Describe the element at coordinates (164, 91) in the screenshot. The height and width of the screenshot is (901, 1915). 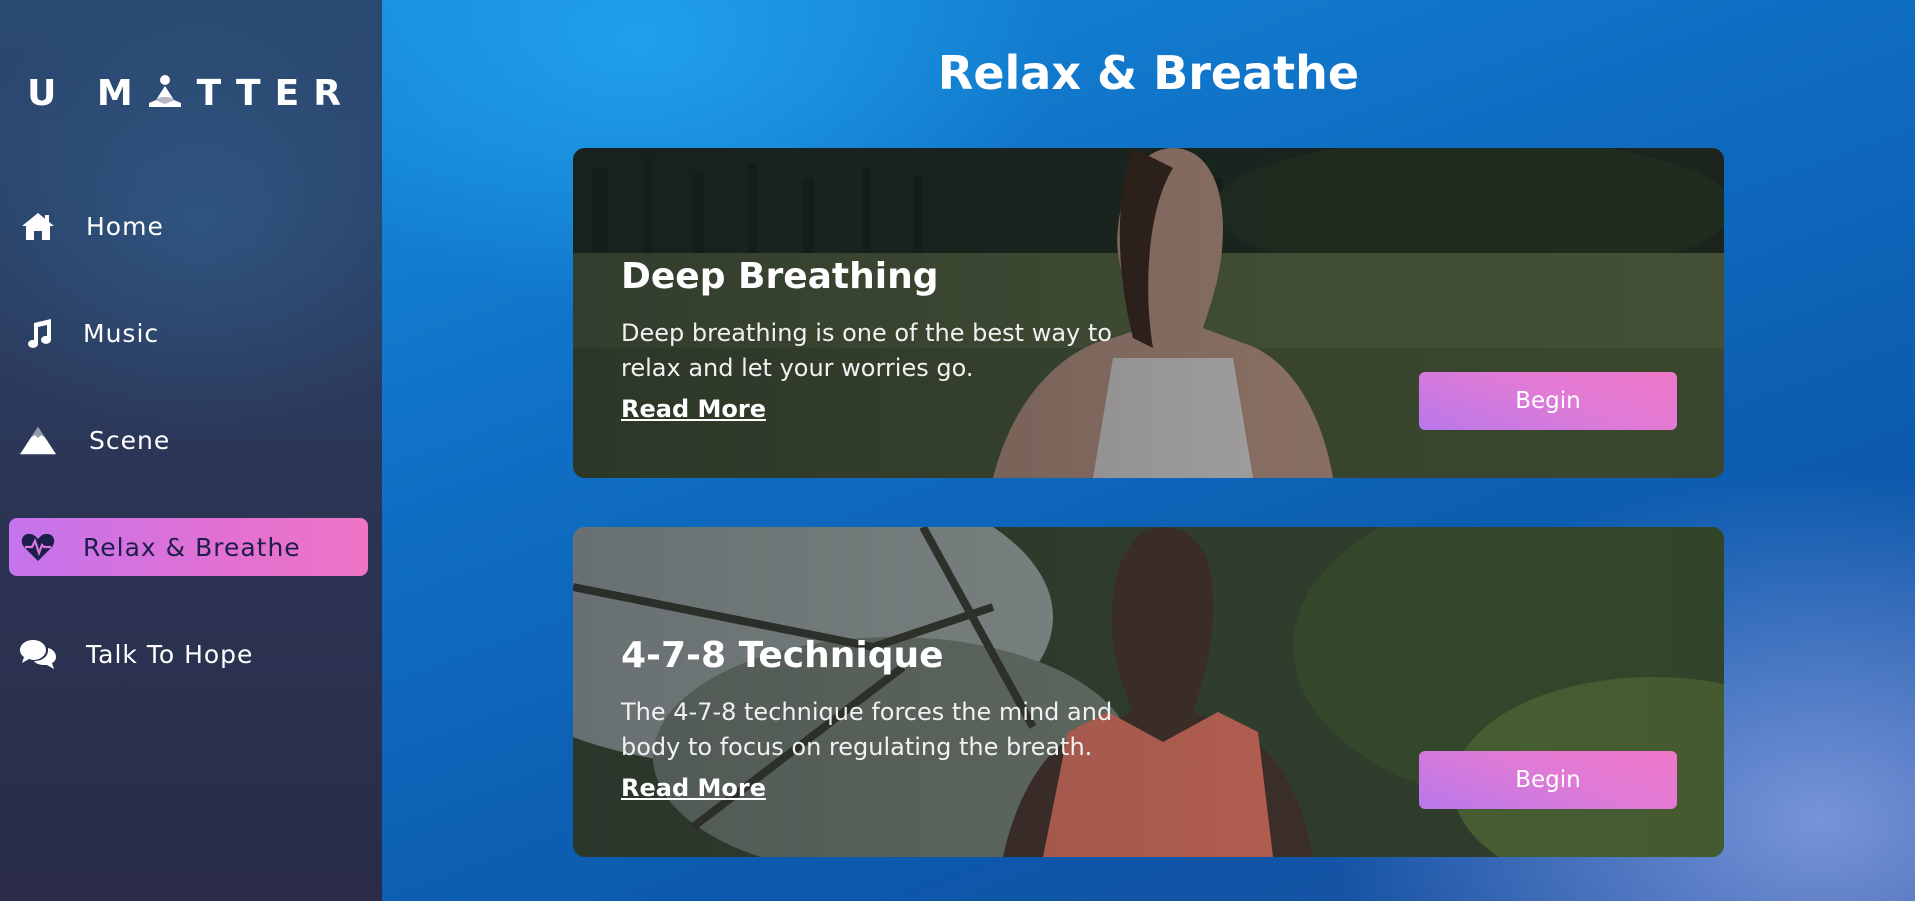
I see `meditation-icon` at that location.